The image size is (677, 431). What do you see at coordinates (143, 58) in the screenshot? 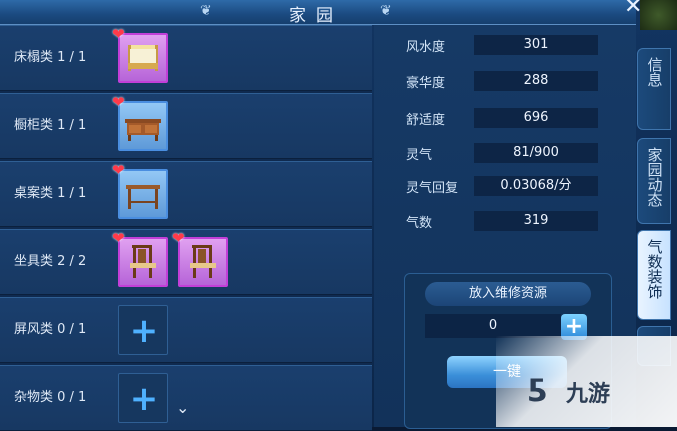
I see `bed-icon` at bounding box center [143, 58].